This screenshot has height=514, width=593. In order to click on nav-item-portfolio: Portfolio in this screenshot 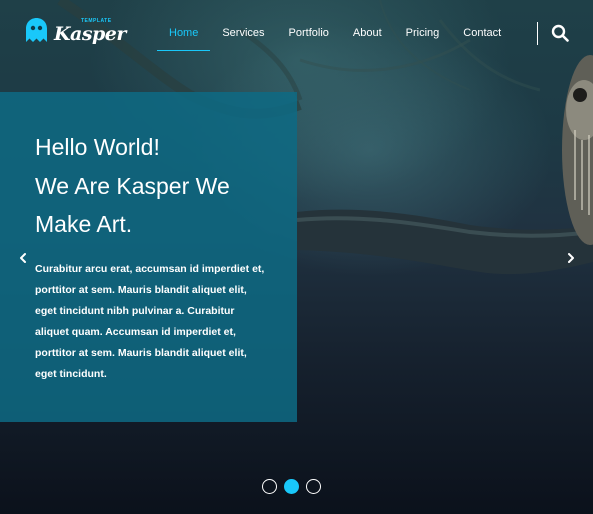, I will do `click(309, 34)`.